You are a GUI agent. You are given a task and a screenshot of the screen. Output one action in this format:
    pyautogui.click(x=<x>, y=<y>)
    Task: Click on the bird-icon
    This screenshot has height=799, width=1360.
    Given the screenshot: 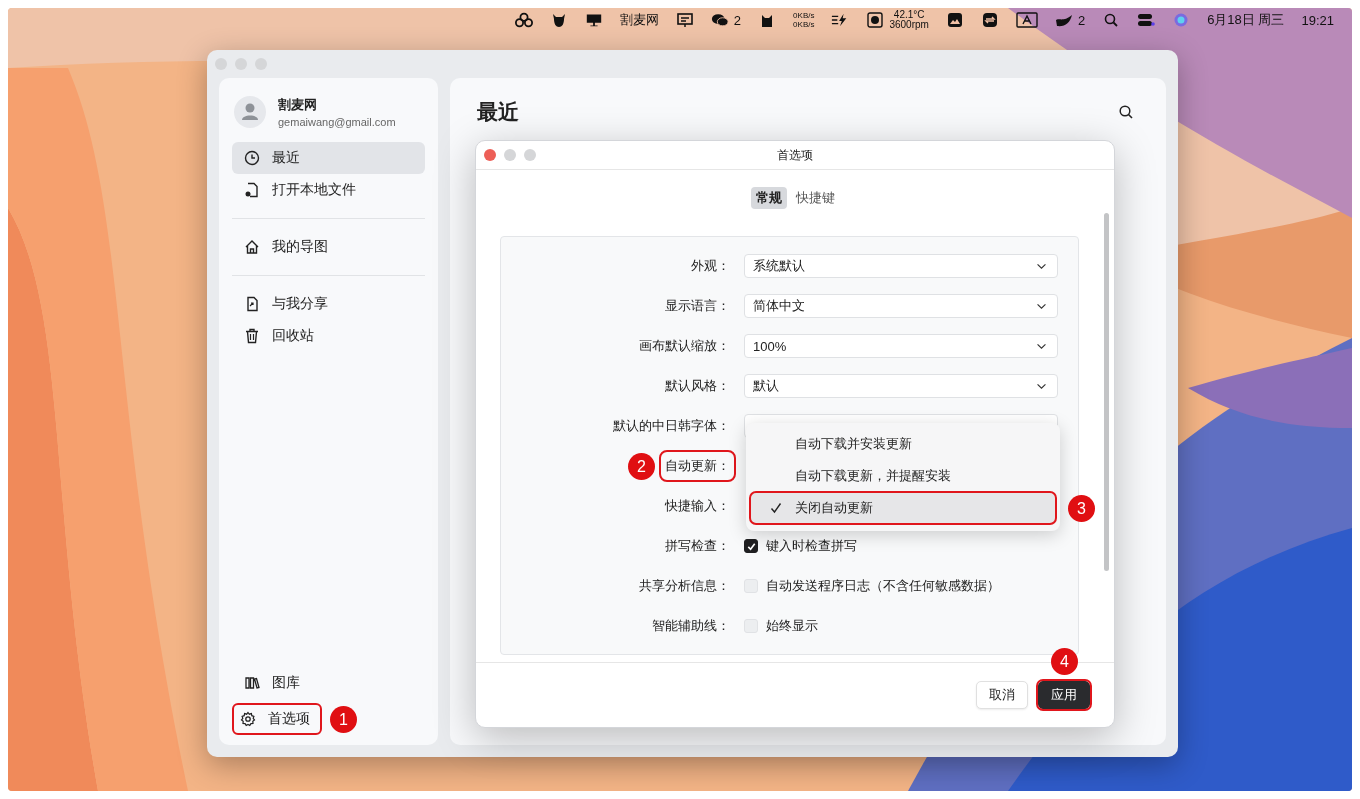 What is the action you would take?
    pyautogui.click(x=1063, y=20)
    